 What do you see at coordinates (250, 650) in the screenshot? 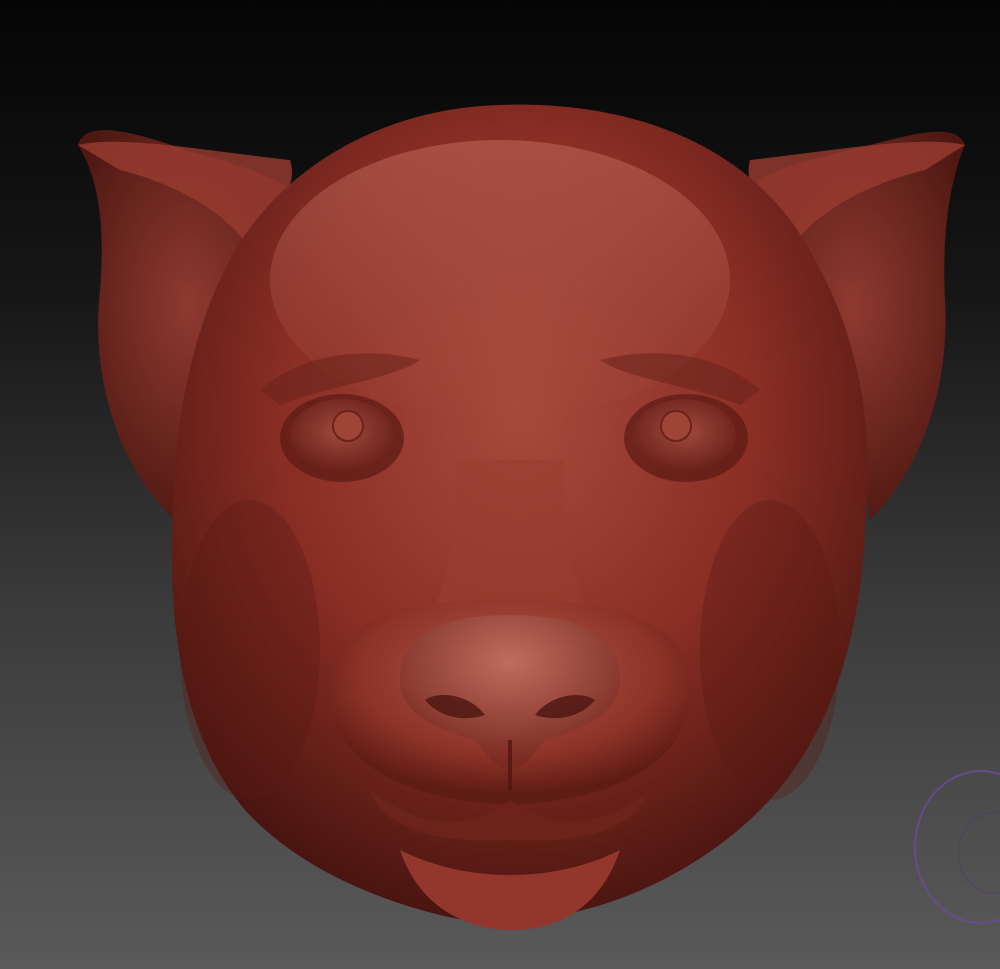
I see `left-cheek-shadow` at bounding box center [250, 650].